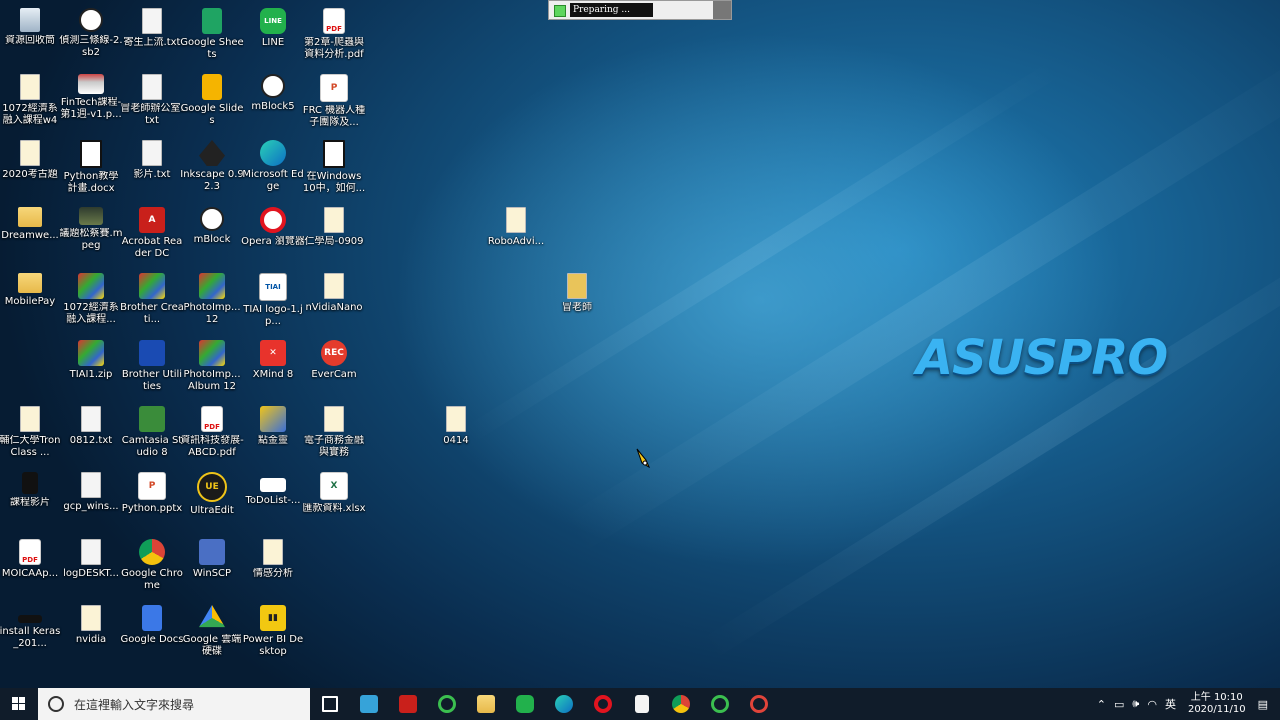 Image resolution: width=1280 pixels, height=720 pixels. What do you see at coordinates (30, 619) in the screenshot?
I see `installer-icon` at bounding box center [30, 619].